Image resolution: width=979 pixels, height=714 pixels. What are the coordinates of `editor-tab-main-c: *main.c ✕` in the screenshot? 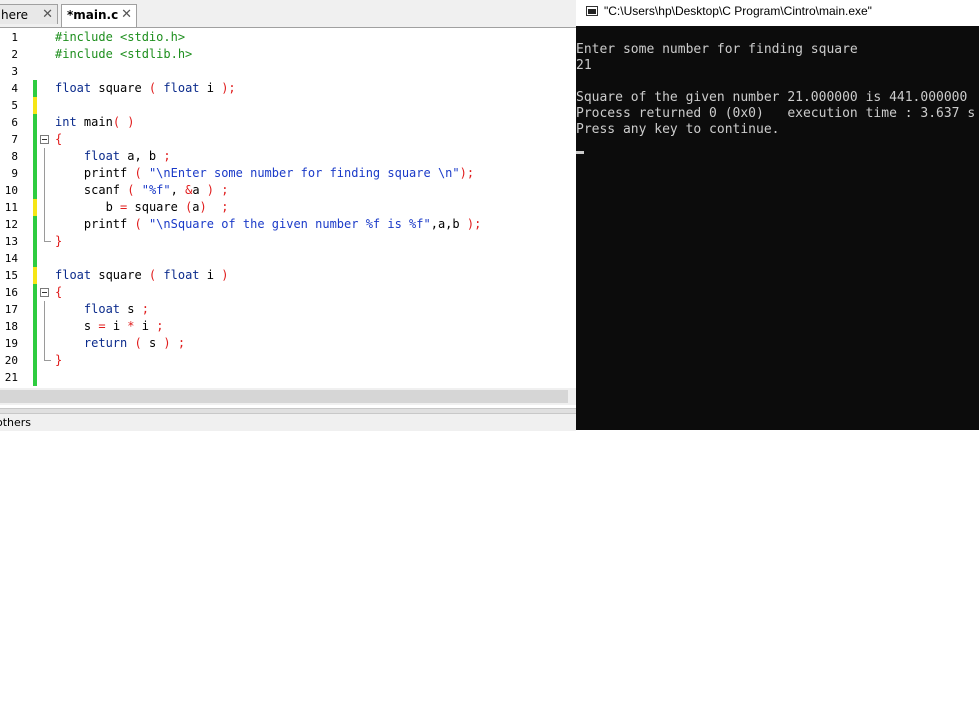 It's located at (99, 15).